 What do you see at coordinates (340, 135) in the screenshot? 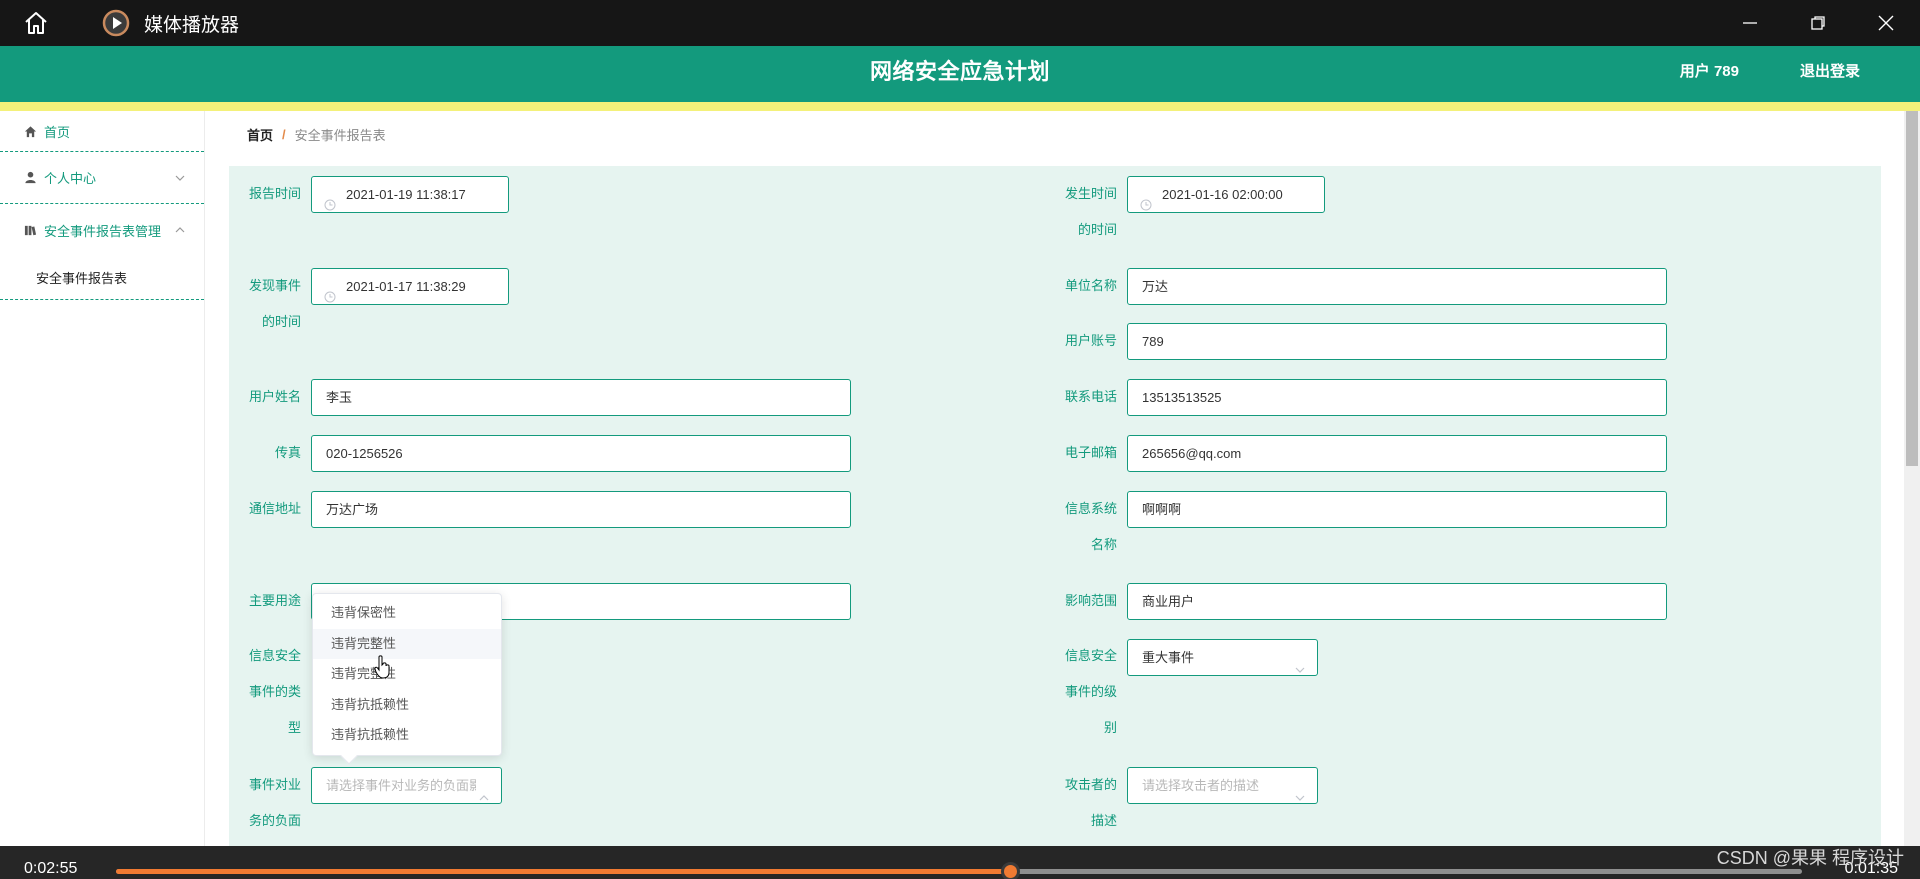
I see `breadcrumb-current: 安全事件报告表` at bounding box center [340, 135].